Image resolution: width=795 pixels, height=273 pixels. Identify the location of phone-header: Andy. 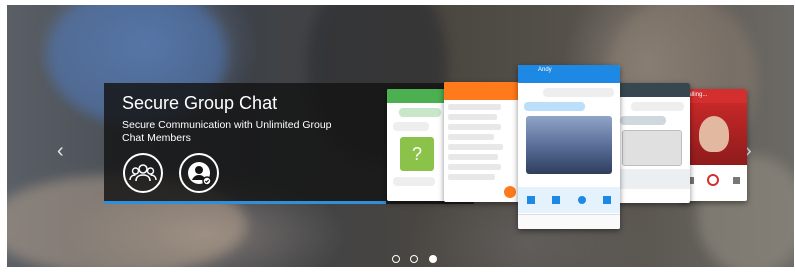
(569, 74).